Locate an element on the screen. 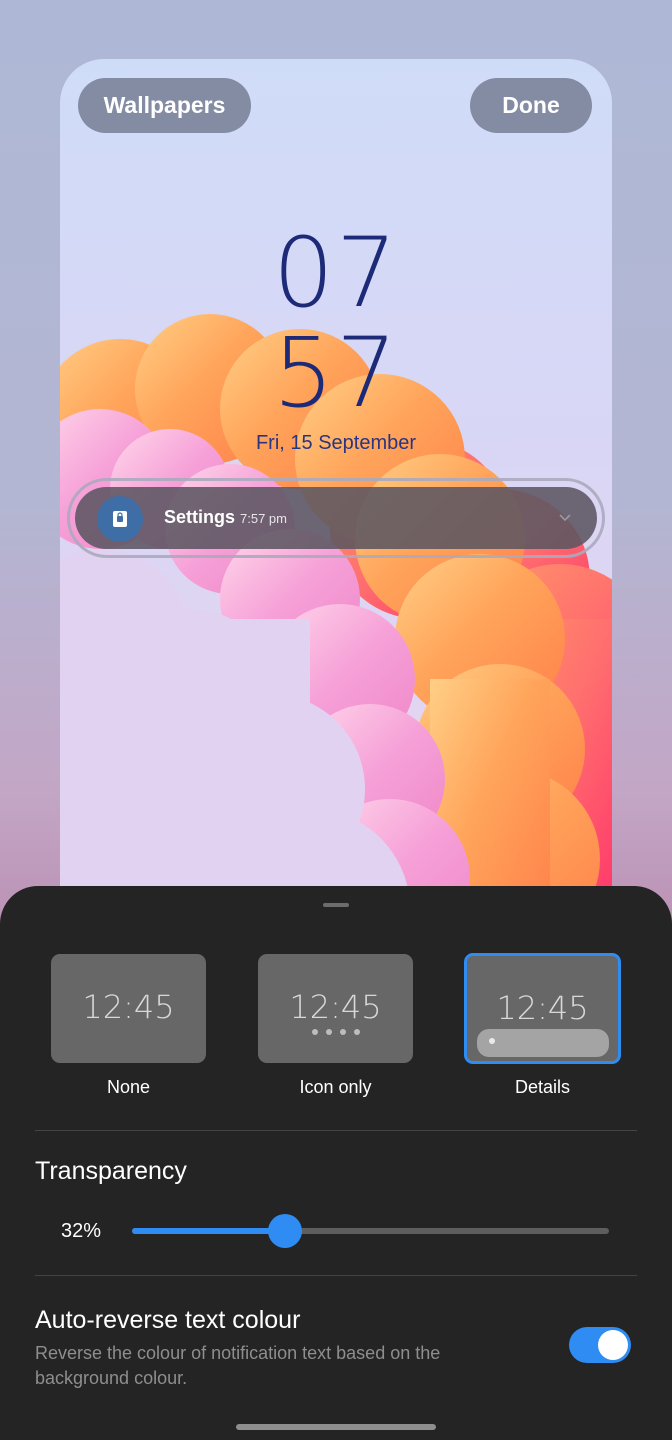 The height and width of the screenshot is (1440, 672). slider-thumb is located at coordinates (285, 1231).